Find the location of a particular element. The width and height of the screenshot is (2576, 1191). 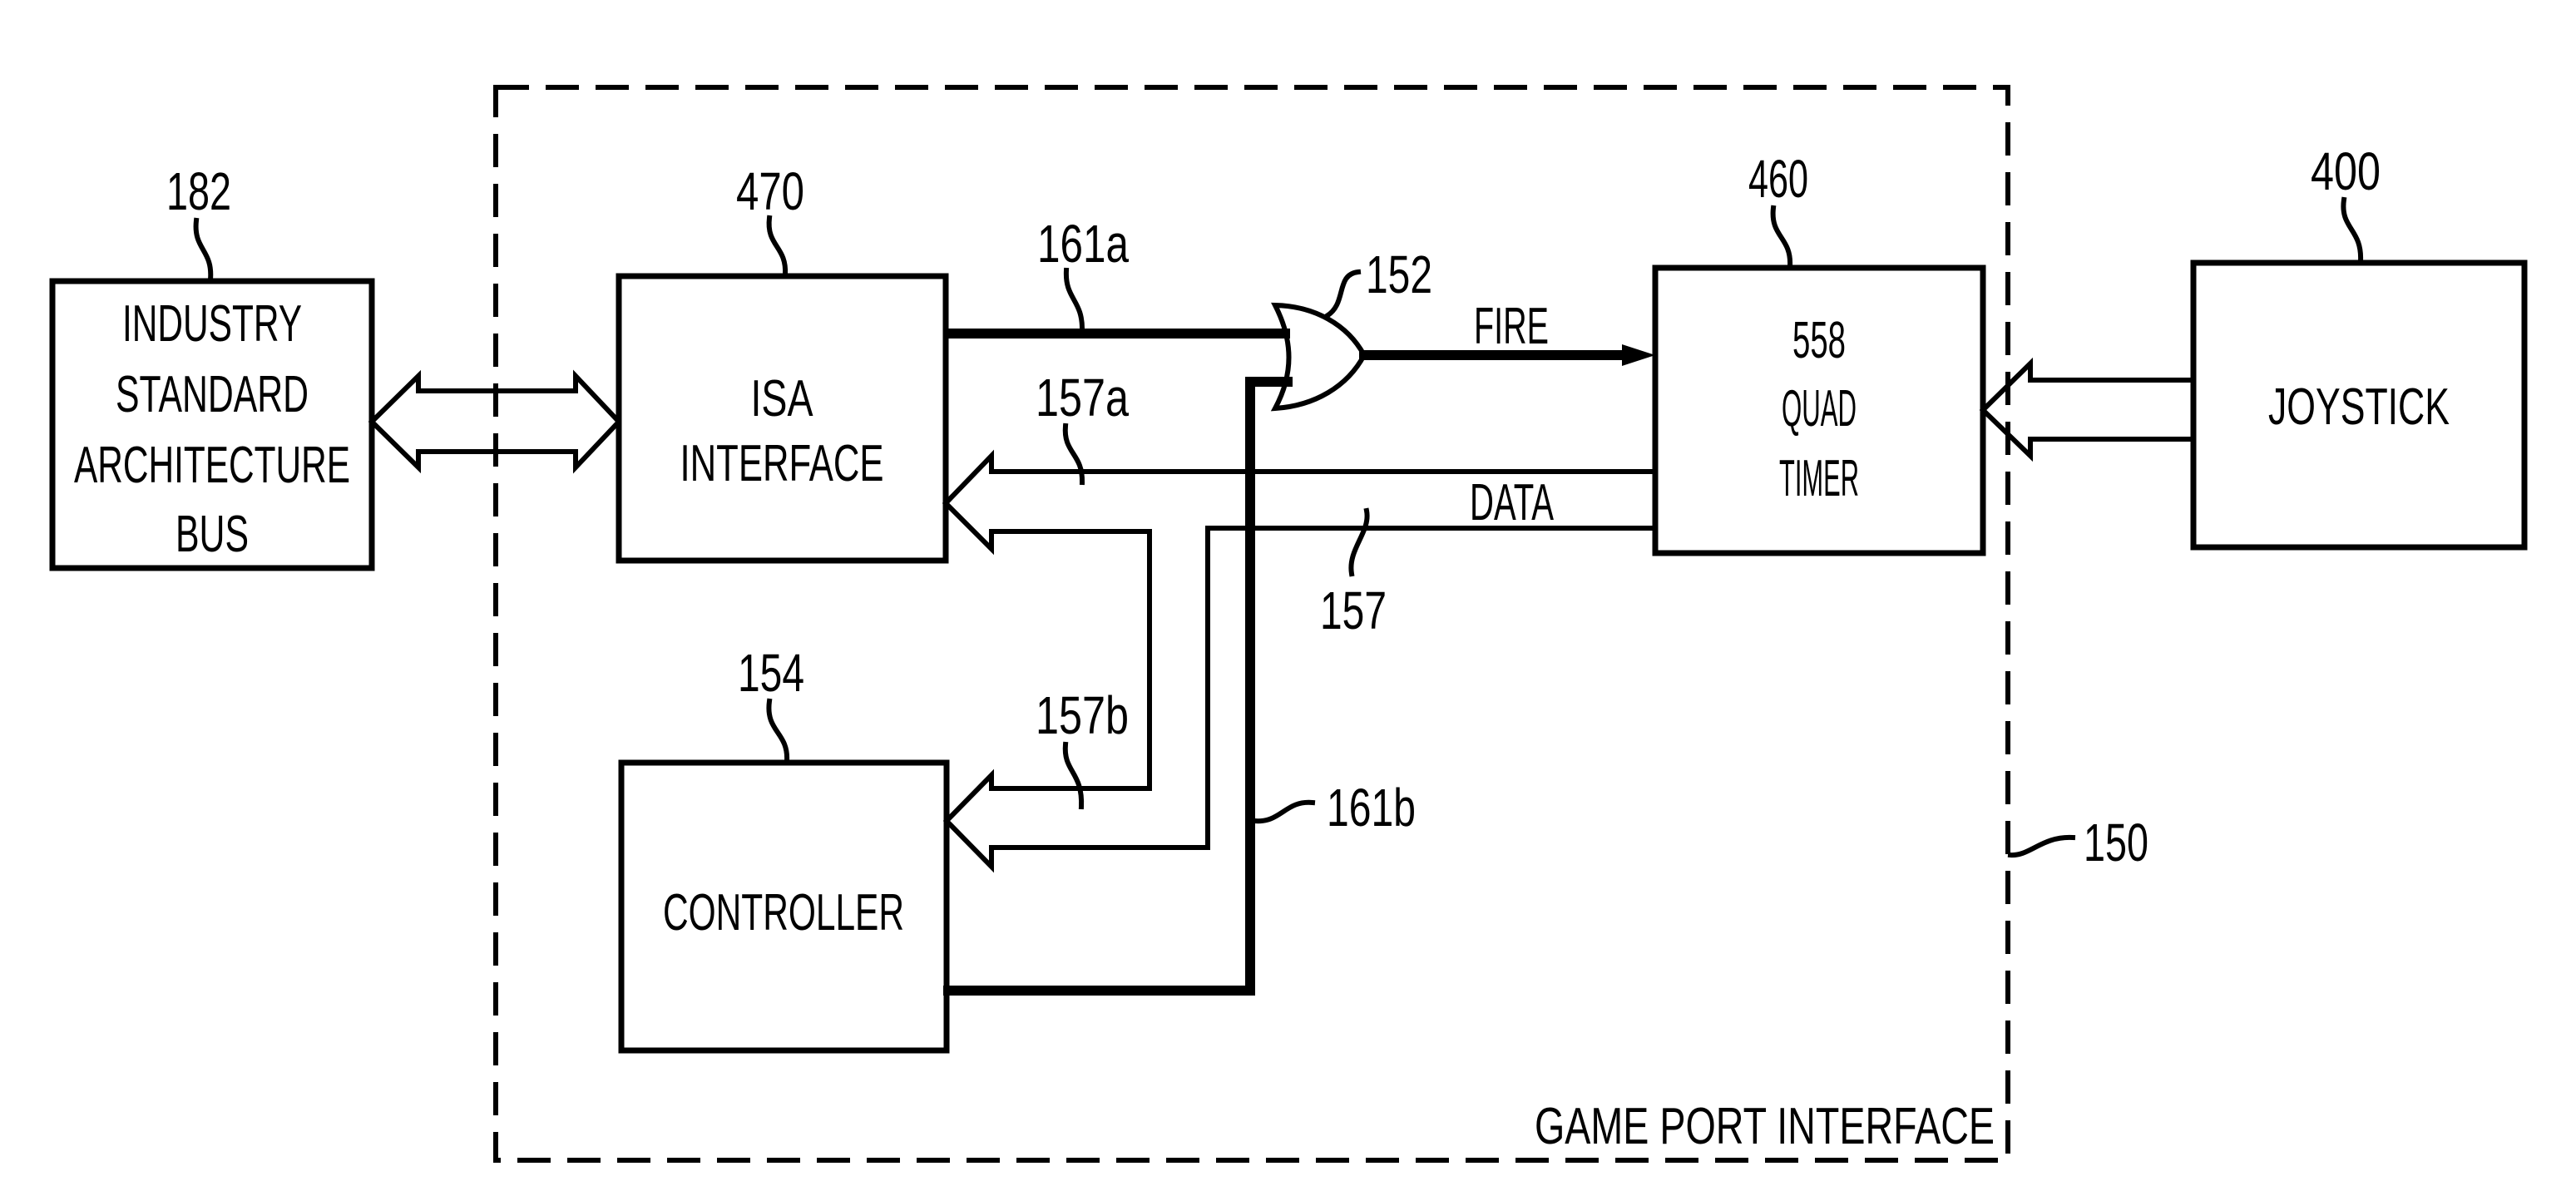

isa-bus-label-line-2: STANDARD is located at coordinates (212, 394).